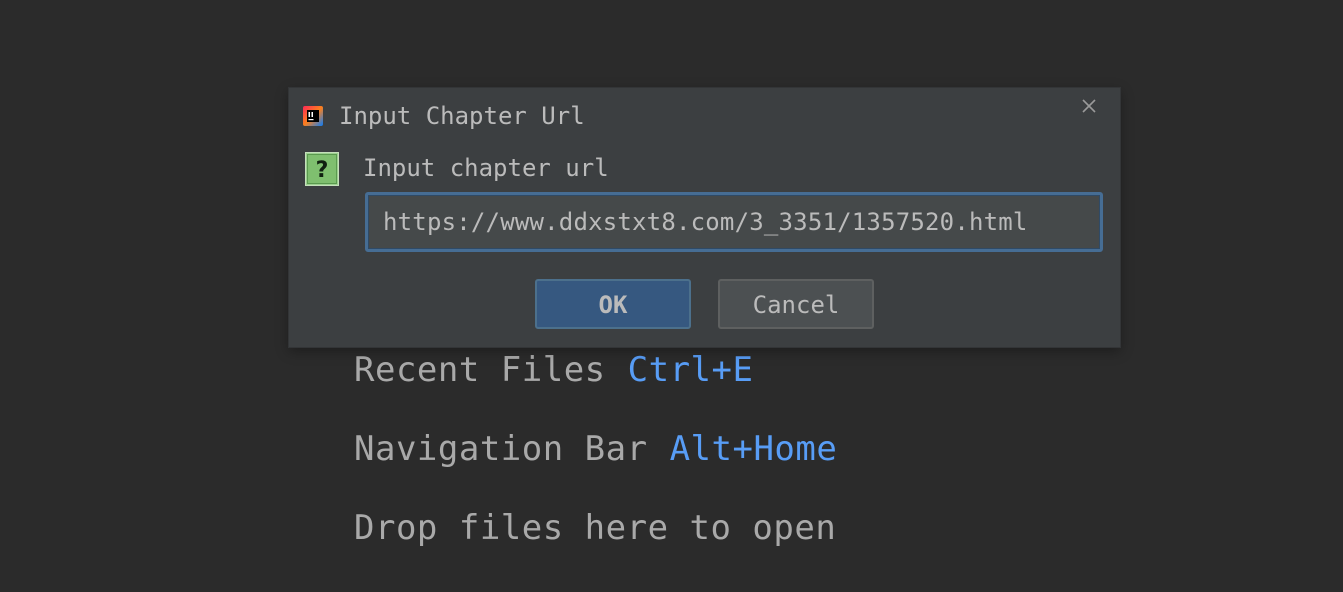  Describe the element at coordinates (796, 304) in the screenshot. I see `cancel-button: Cancel` at that location.